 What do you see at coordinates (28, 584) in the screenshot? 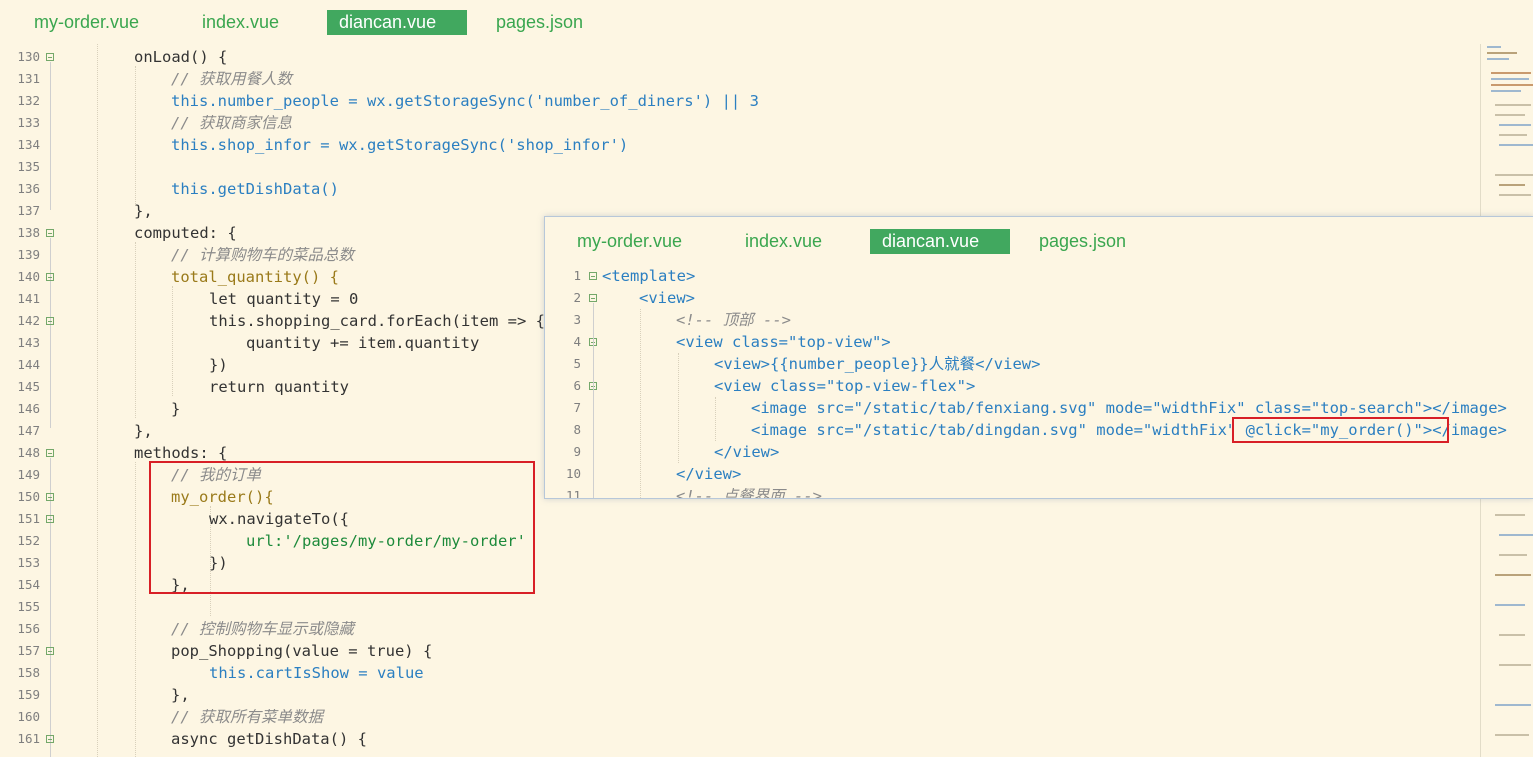
I see `line-number: 154` at bounding box center [28, 584].